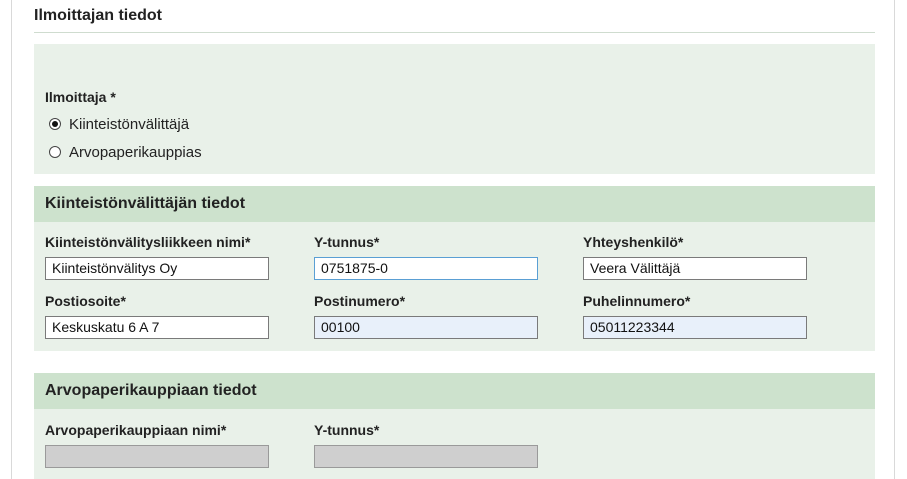 The height and width of the screenshot is (479, 907). Describe the element at coordinates (129, 124) in the screenshot. I see `radio-label: Kiinteistönvälittäjä` at that location.